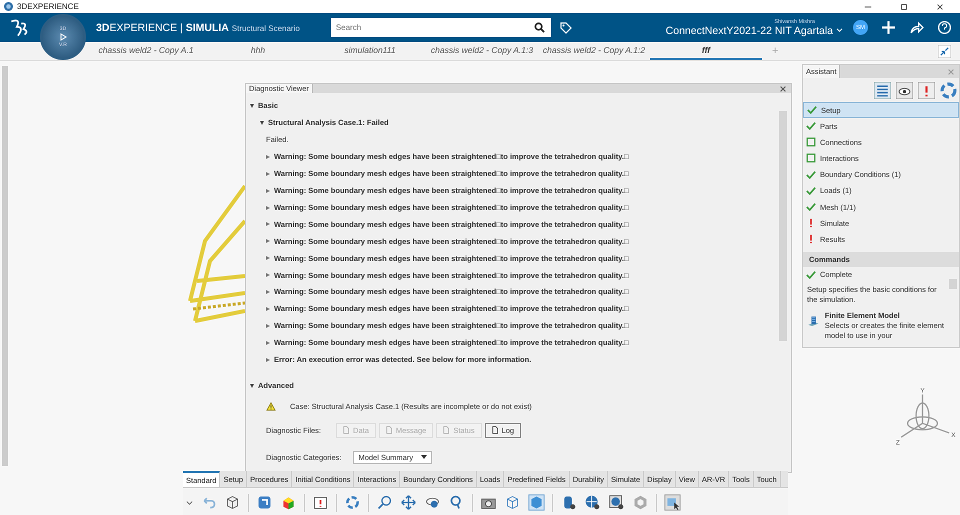 Image resolution: width=960 pixels, height=515 pixels. I want to click on document-tab: hhh, so click(258, 51).